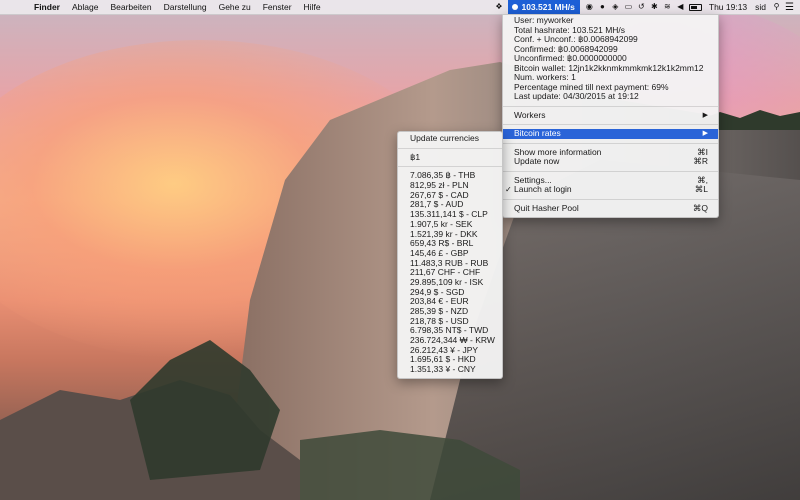  What do you see at coordinates (185, 7) in the screenshot?
I see `menu-darstellung: Darstellung` at bounding box center [185, 7].